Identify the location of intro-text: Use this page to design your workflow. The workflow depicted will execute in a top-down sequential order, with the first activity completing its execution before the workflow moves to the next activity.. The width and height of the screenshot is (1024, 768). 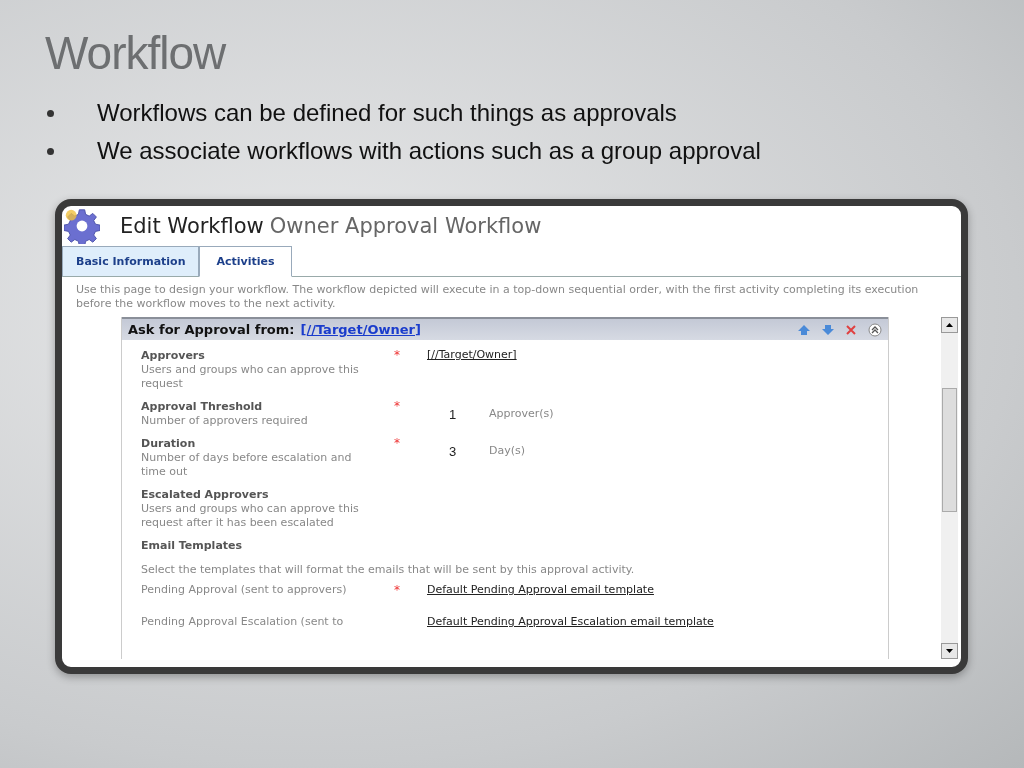
(498, 297).